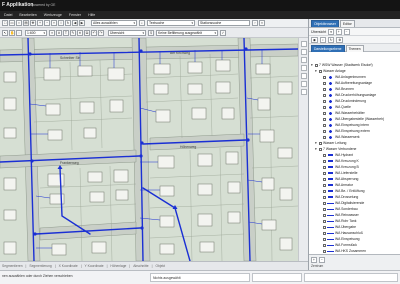 This screenshot has height=284, width=400. Describe the element at coordinates (151, 33) in the screenshot. I see `filter-icon: ⊽` at that location.